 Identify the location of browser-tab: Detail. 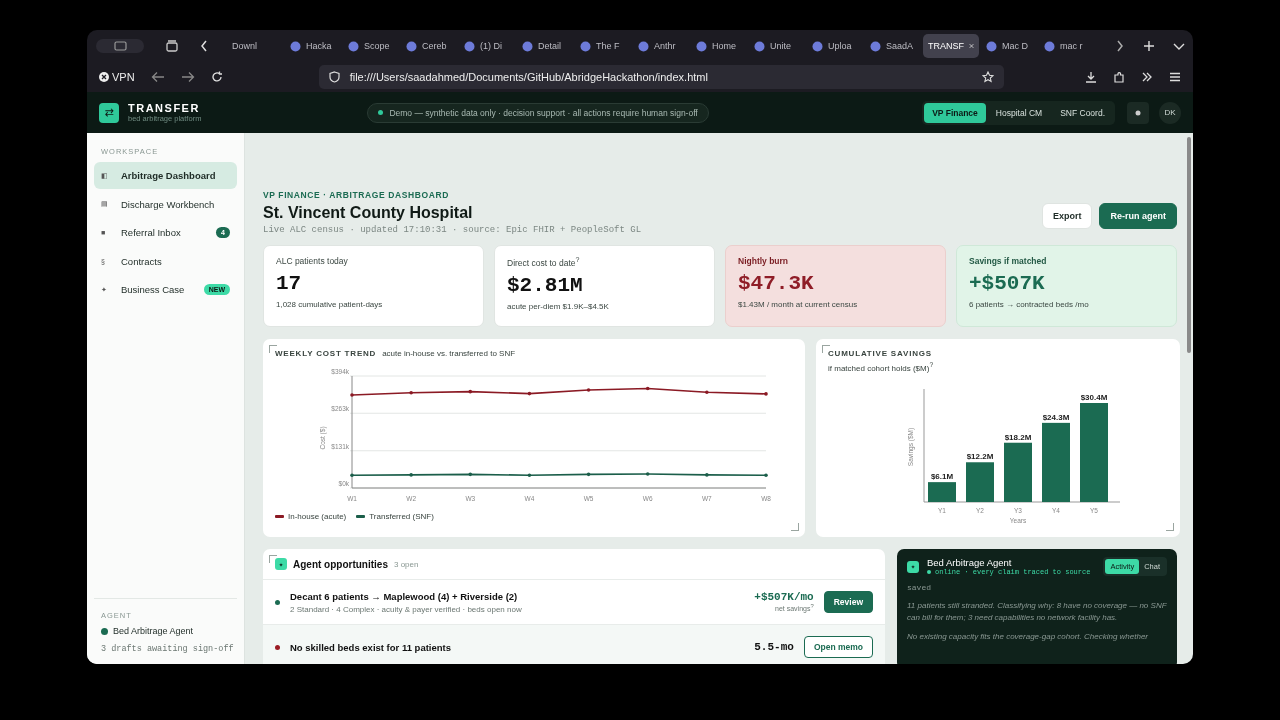
(545, 46).